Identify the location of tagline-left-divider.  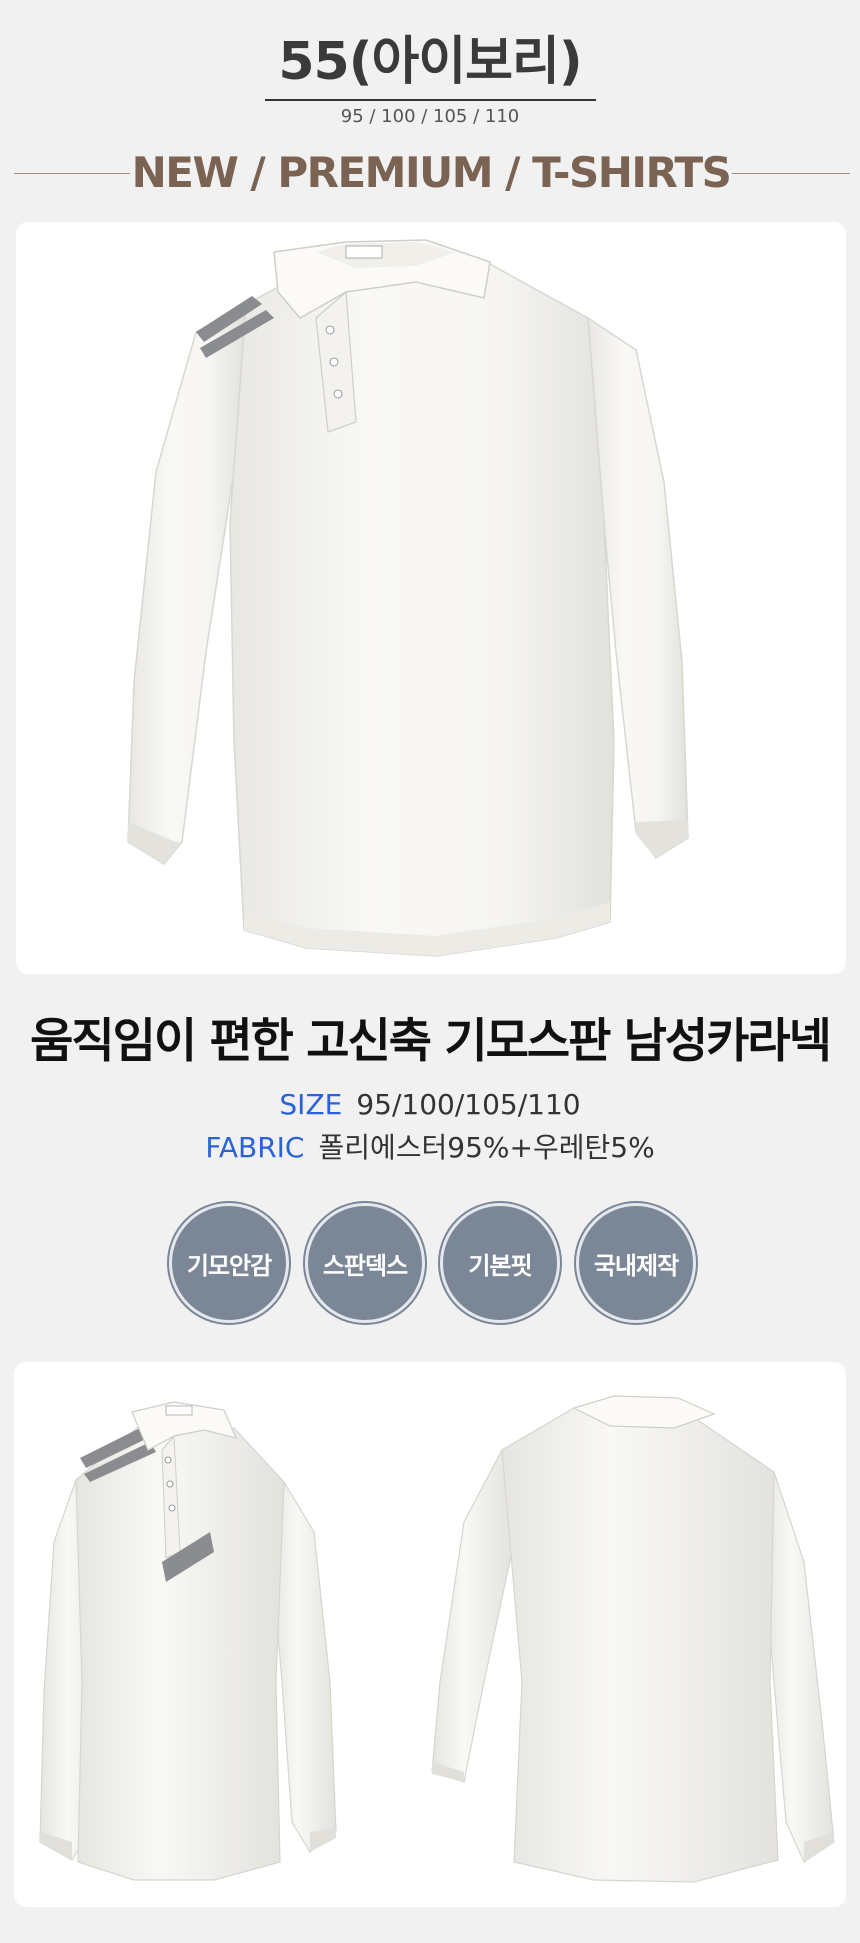
(72, 173).